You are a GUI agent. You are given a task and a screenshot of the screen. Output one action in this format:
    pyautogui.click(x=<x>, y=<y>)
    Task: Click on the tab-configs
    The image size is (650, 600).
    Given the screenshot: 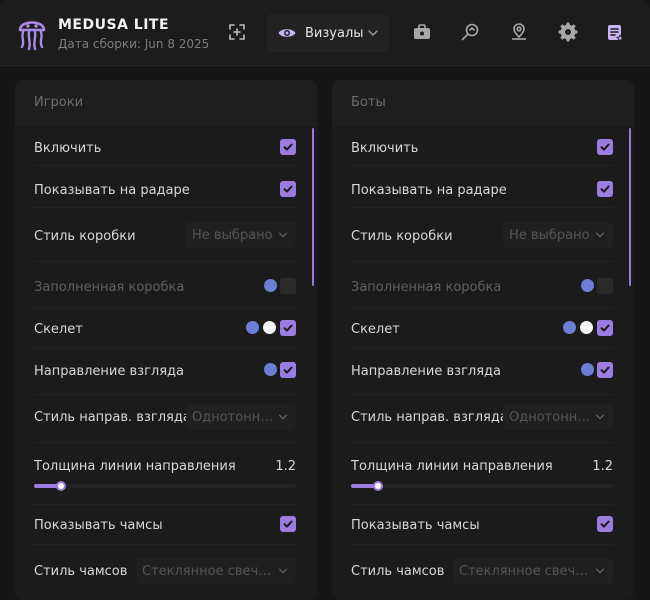 What is the action you would take?
    pyautogui.click(x=615, y=32)
    